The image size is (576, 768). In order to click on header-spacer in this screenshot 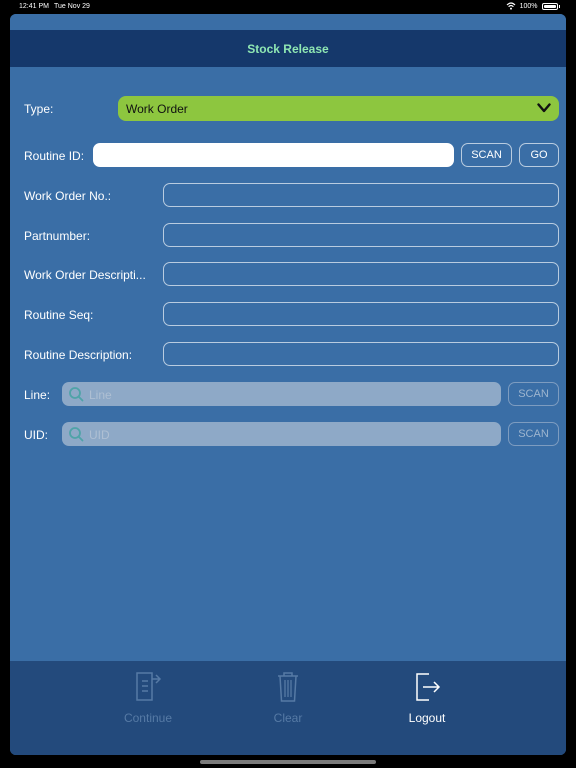, I will do `click(288, 22)`.